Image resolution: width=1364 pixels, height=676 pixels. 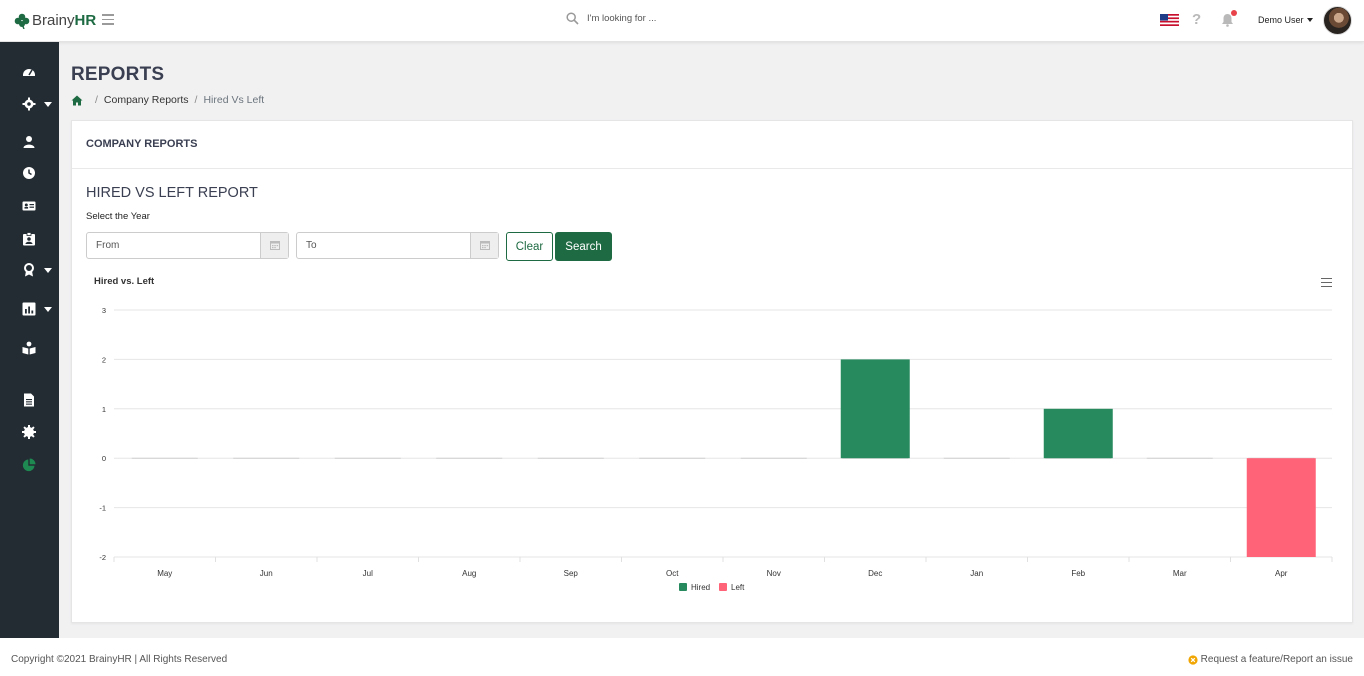 I want to click on x-tick-label: Mar, so click(x=1180, y=573).